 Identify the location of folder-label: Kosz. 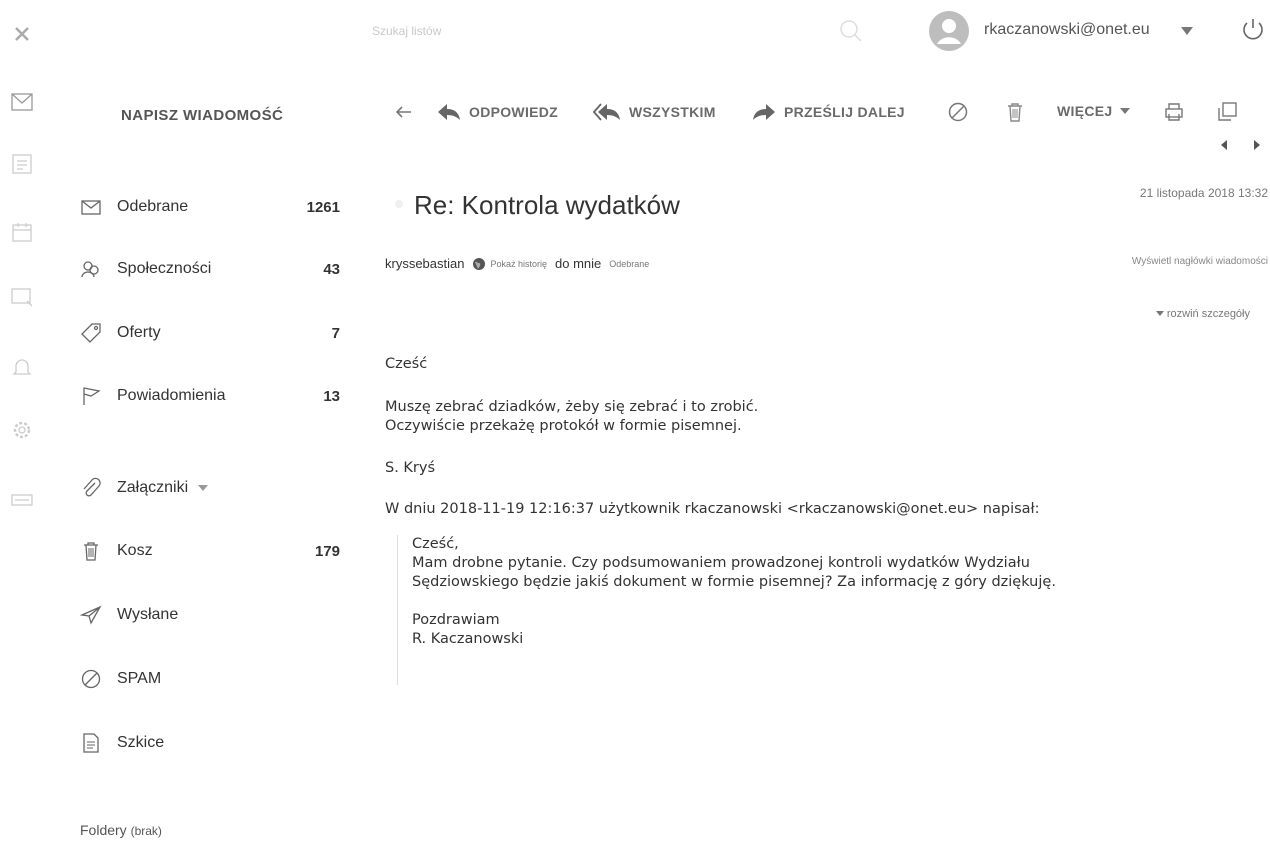
(135, 550).